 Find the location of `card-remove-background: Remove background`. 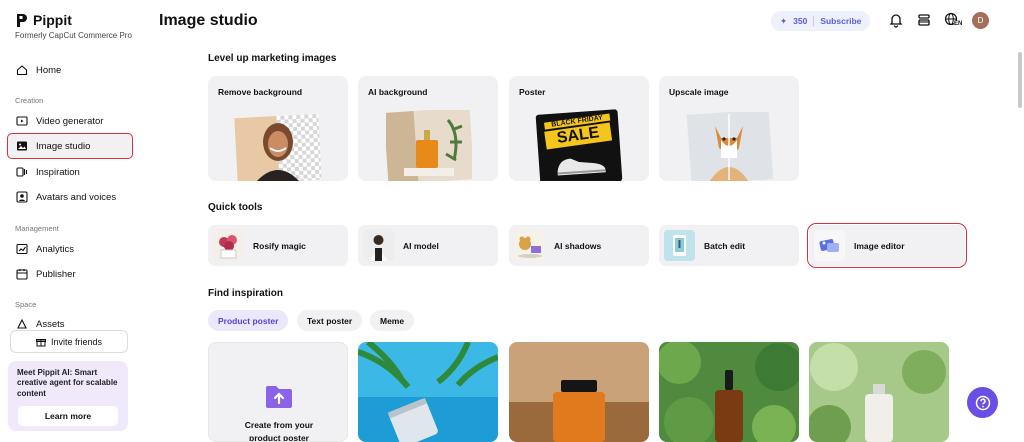

card-remove-background: Remove background is located at coordinates (278, 128).